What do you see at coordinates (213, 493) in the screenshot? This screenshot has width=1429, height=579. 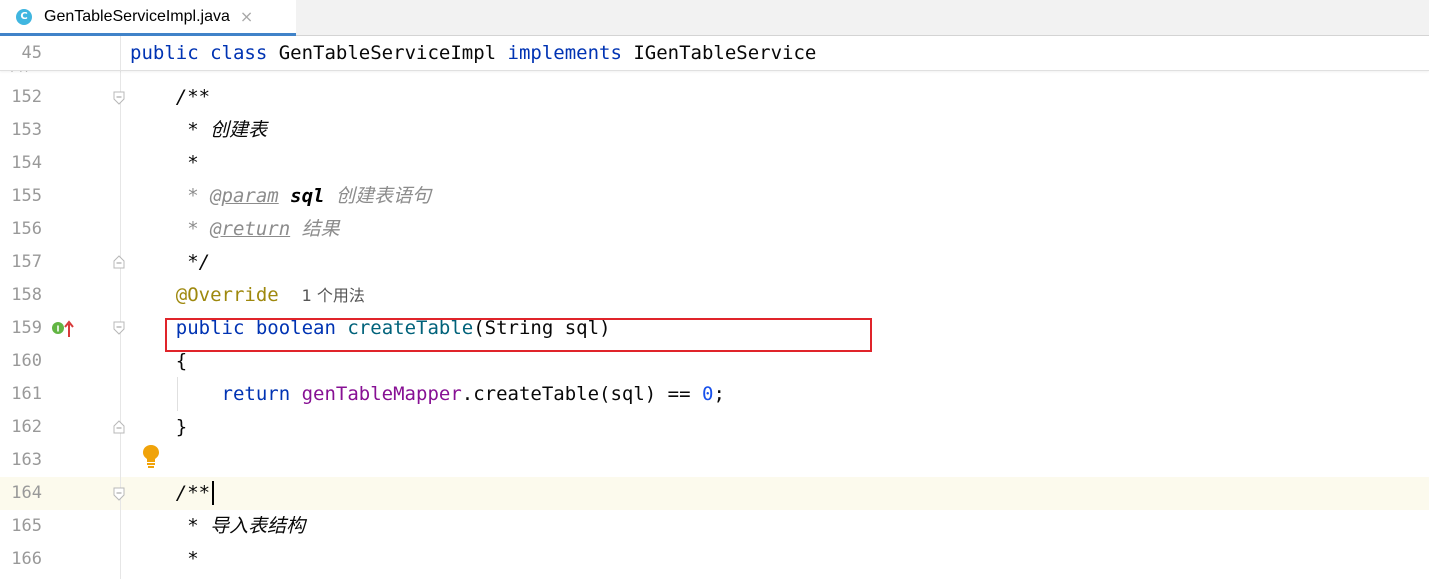 I see `text-caret` at bounding box center [213, 493].